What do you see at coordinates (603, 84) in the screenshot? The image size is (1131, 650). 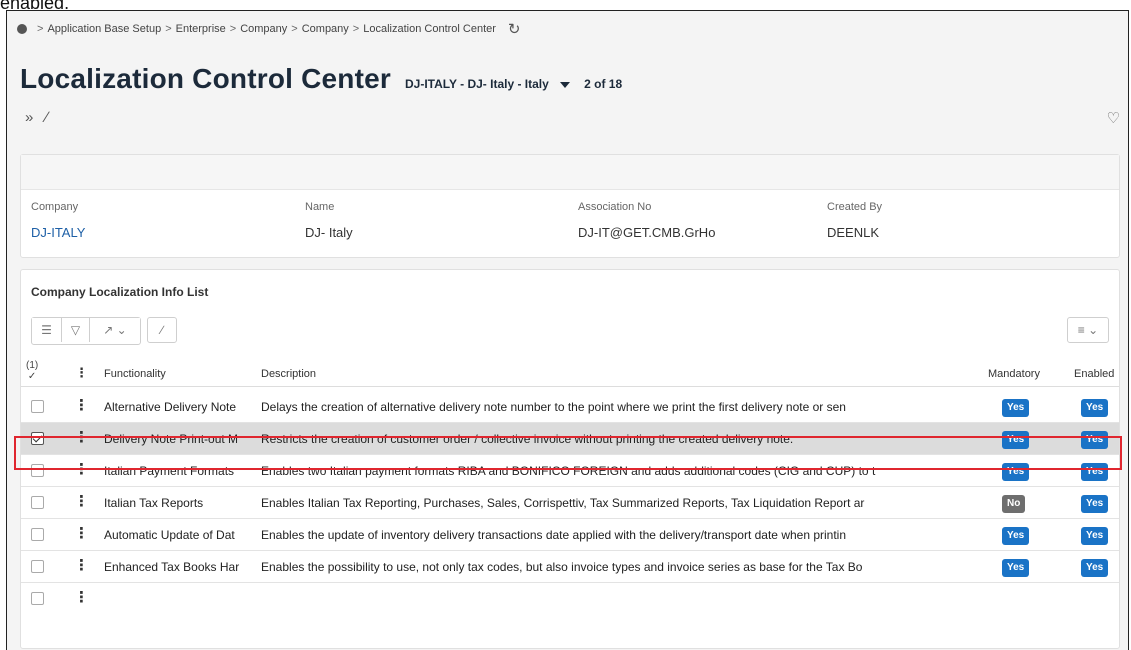 I see `record-count: 2 of 18` at bounding box center [603, 84].